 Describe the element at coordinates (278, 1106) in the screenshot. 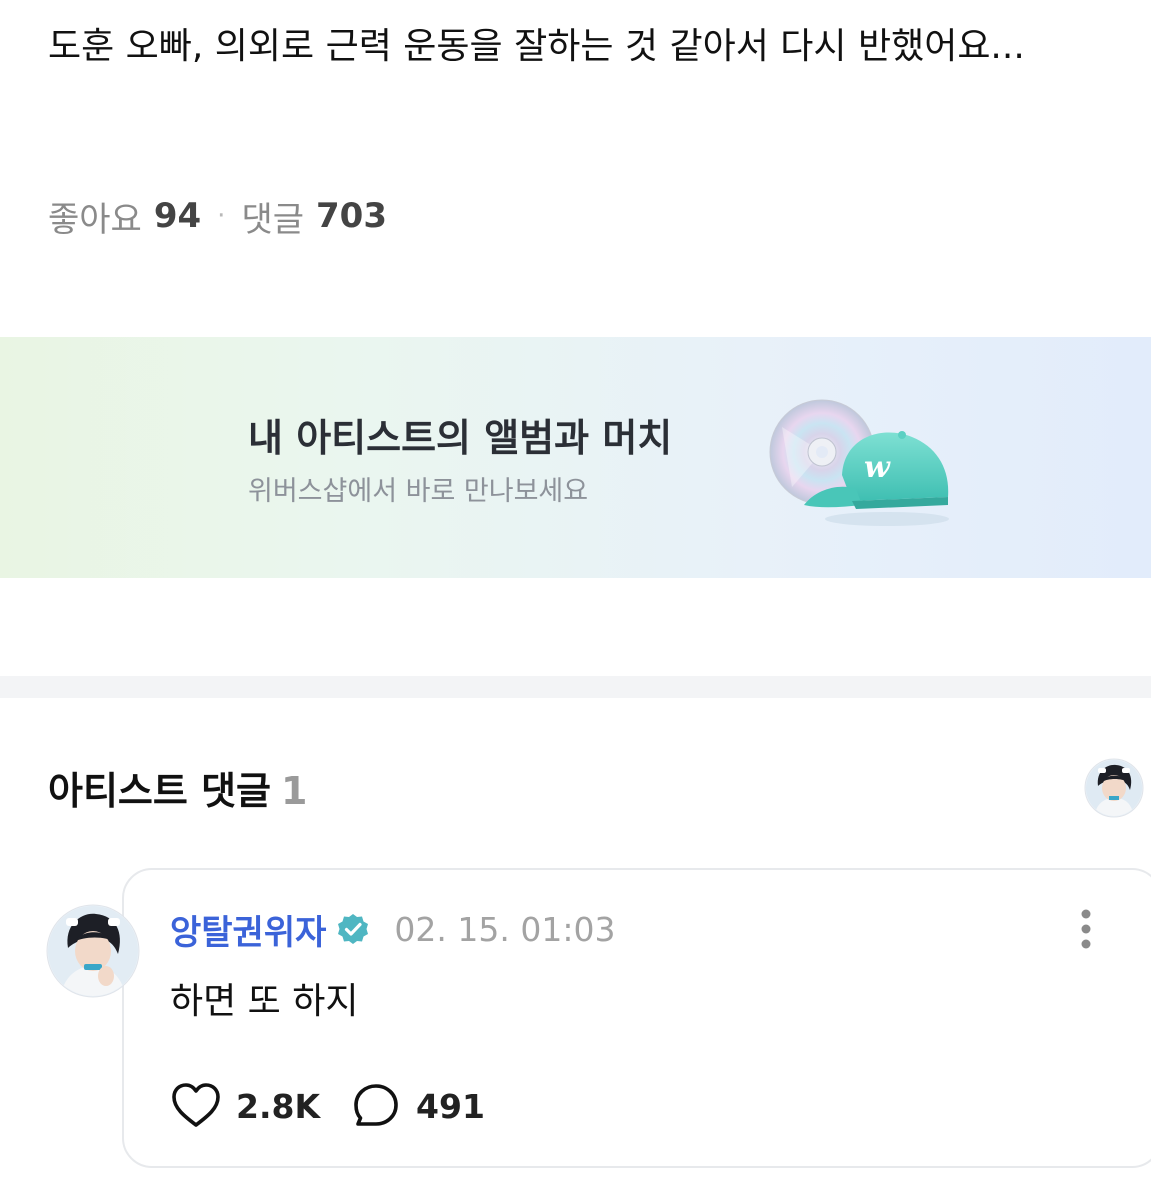

I see `like-count: 2.8K` at that location.